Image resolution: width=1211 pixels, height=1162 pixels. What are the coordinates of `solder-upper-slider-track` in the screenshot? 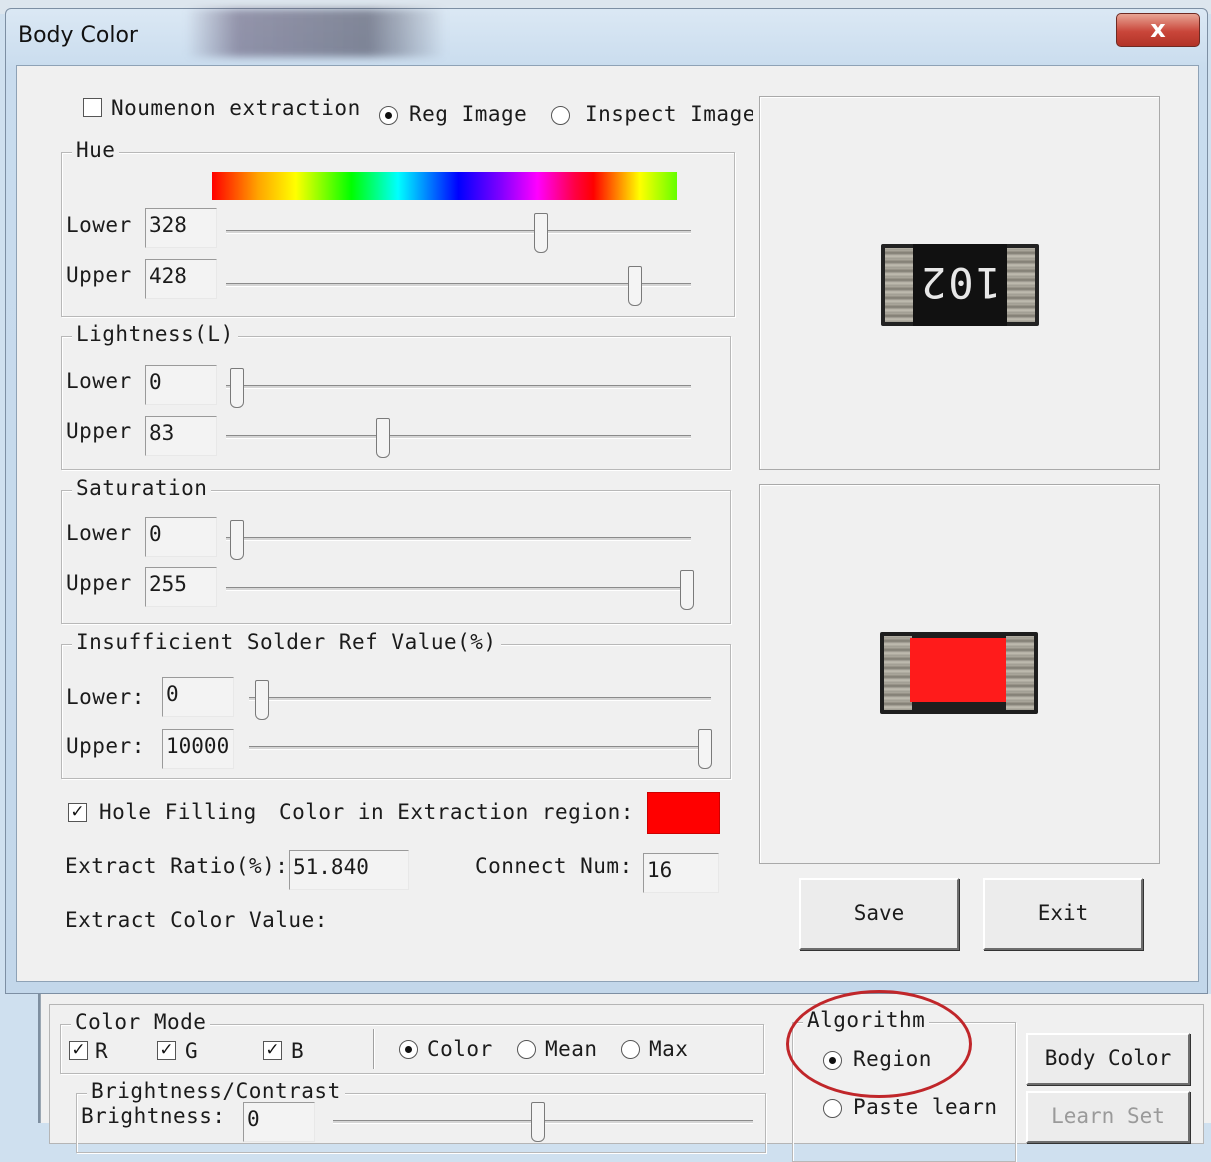 It's located at (480, 748).